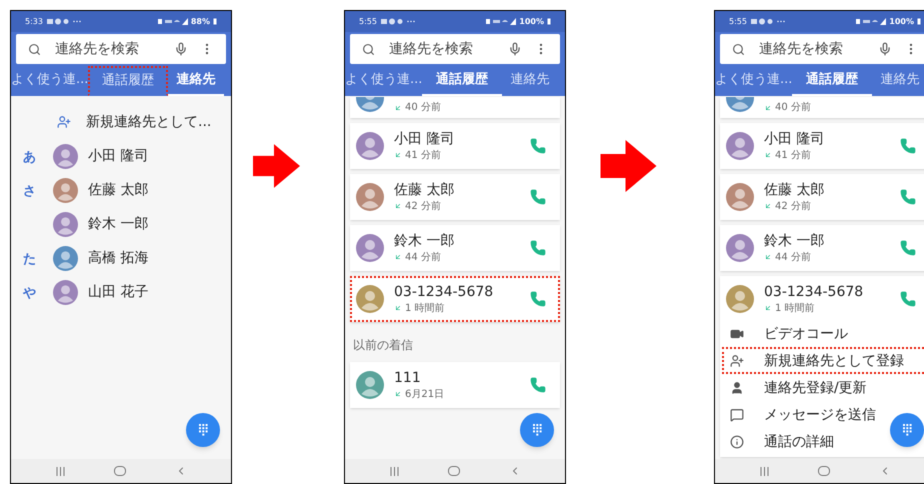 The image size is (924, 484). Describe the element at coordinates (455, 299) in the screenshot. I see `call-card: 03-1234-5678 1 時間前` at that location.